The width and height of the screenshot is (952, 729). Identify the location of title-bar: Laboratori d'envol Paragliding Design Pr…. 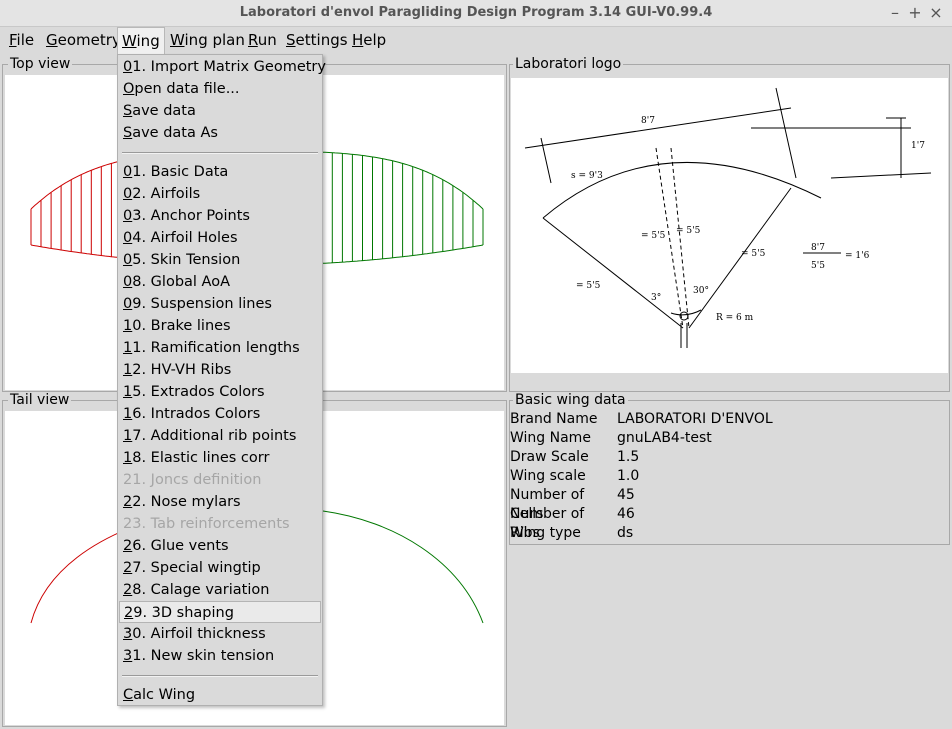
(476, 13).